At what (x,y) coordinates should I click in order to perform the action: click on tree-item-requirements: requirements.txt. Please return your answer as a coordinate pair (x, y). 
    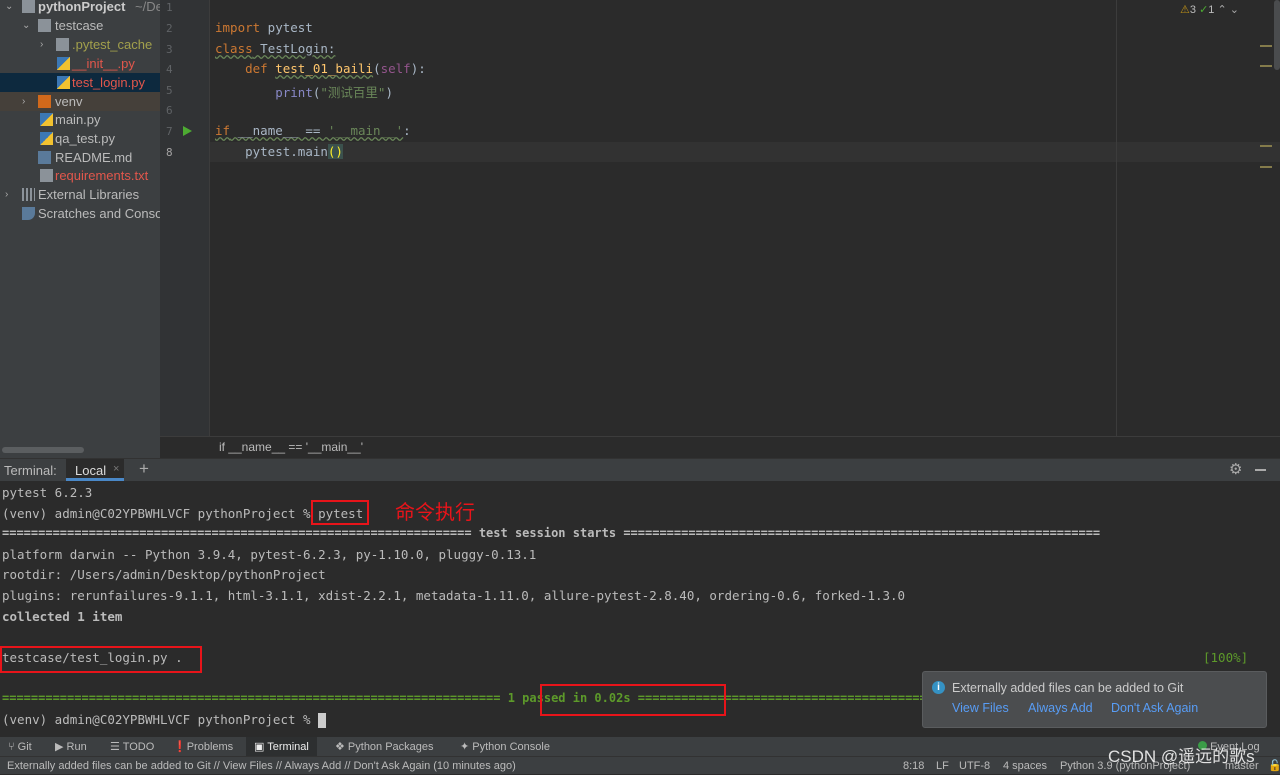
    Looking at the image, I should click on (80, 175).